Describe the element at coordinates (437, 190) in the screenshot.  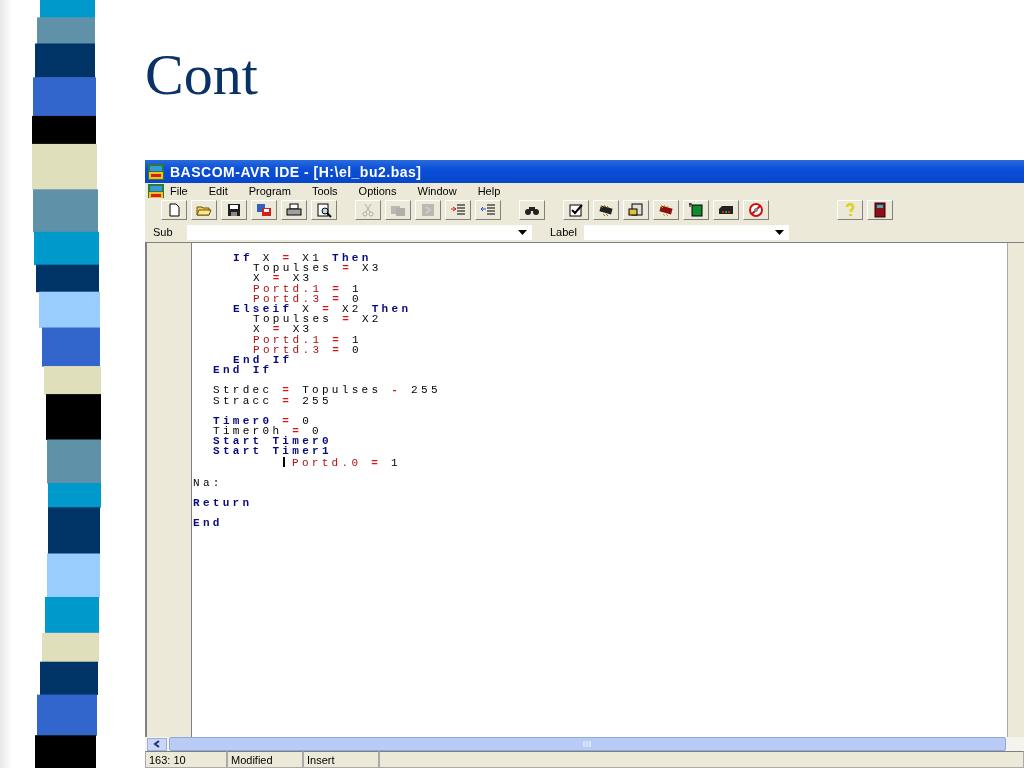
I see `menu-item: Window` at that location.